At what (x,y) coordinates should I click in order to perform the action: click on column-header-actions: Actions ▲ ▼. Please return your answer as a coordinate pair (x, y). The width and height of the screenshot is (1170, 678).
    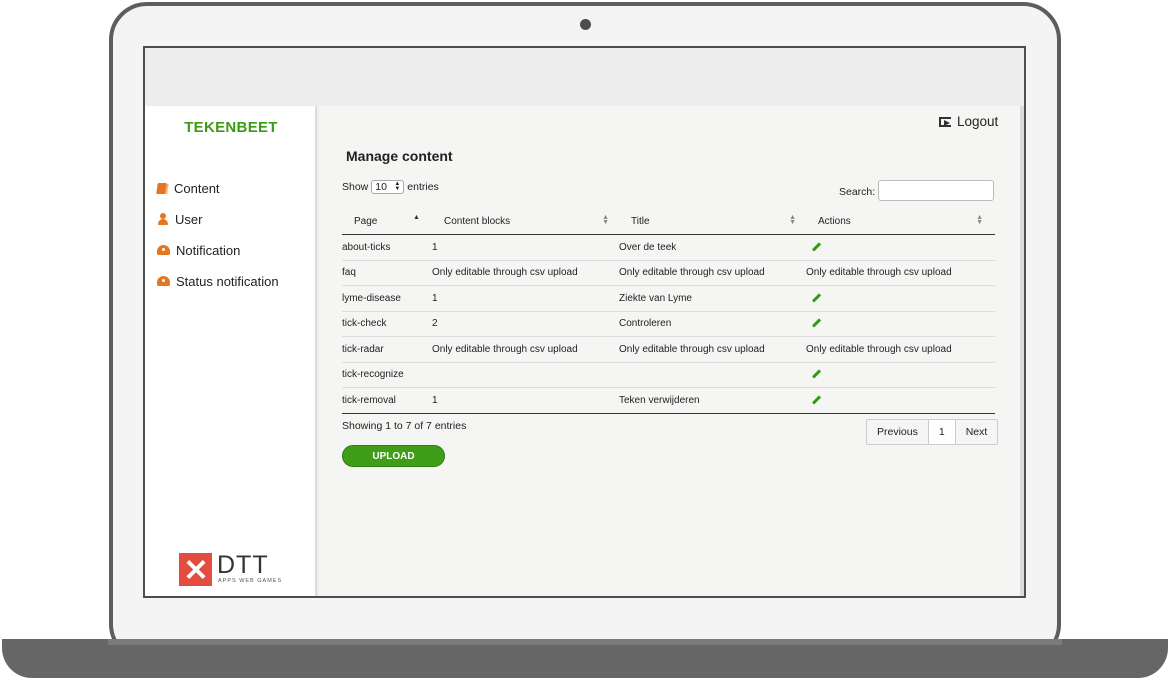
    Looking at the image, I should click on (900, 221).